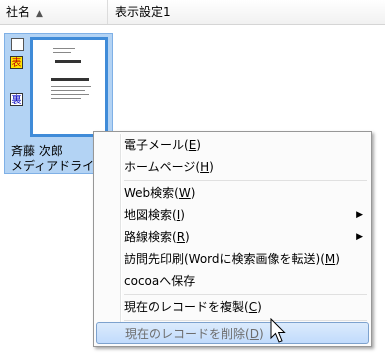 Image resolution: width=385 pixels, height=353 pixels. What do you see at coordinates (232, 193) in the screenshot?
I see `menu-item-web-search: Web検索(W)` at bounding box center [232, 193].